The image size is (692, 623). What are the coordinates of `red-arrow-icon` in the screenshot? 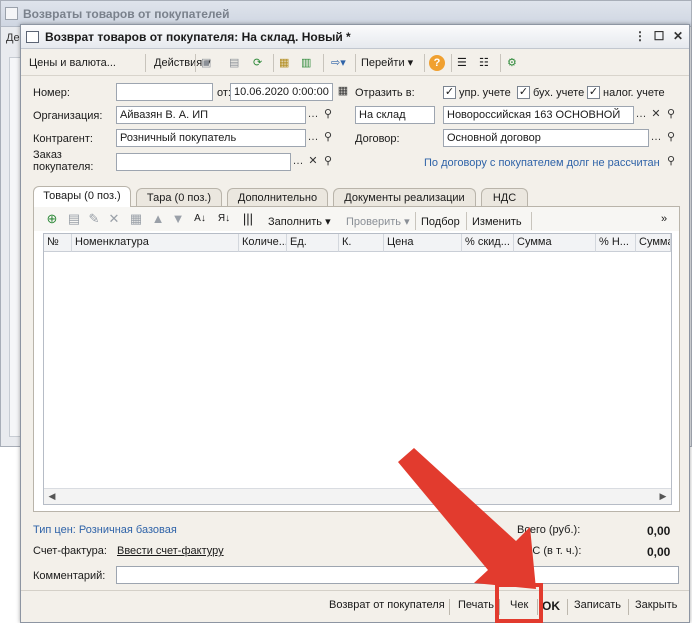 It's located at (467, 518).